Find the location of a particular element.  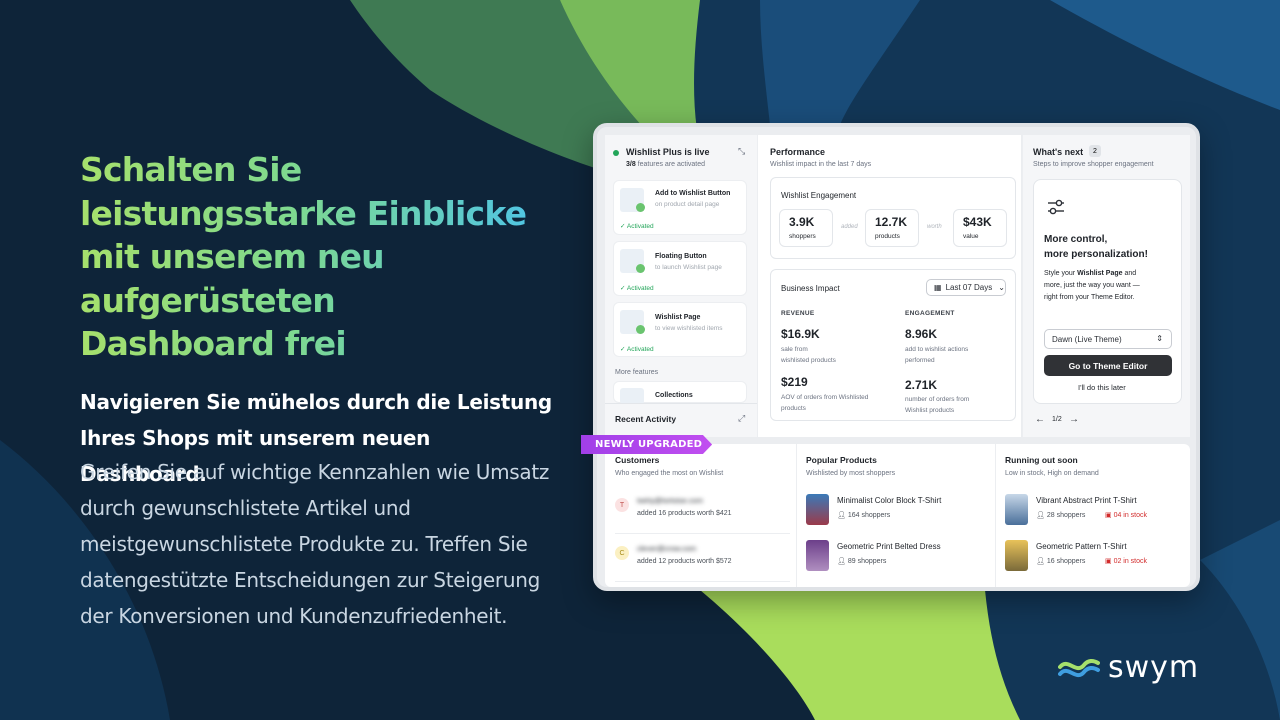

customer-email: twirty@tortoise.com is located at coordinates (670, 500).